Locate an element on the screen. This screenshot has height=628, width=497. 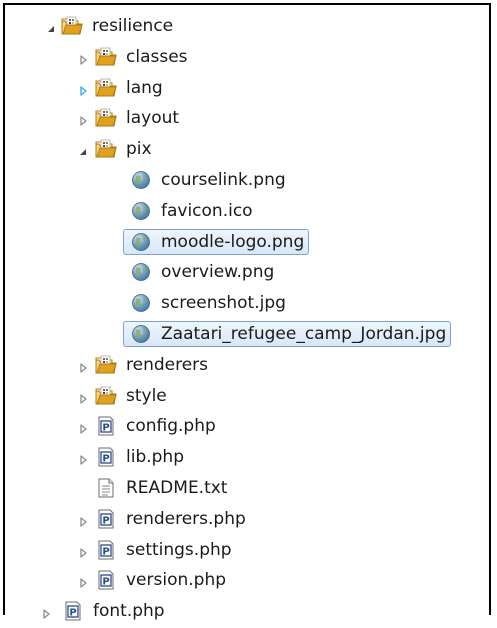
tree-item-zaatari-refugee-camp-jordan-jpg: Zaatari_refugee_camp_Jordan.jpg is located at coordinates (248, 334).